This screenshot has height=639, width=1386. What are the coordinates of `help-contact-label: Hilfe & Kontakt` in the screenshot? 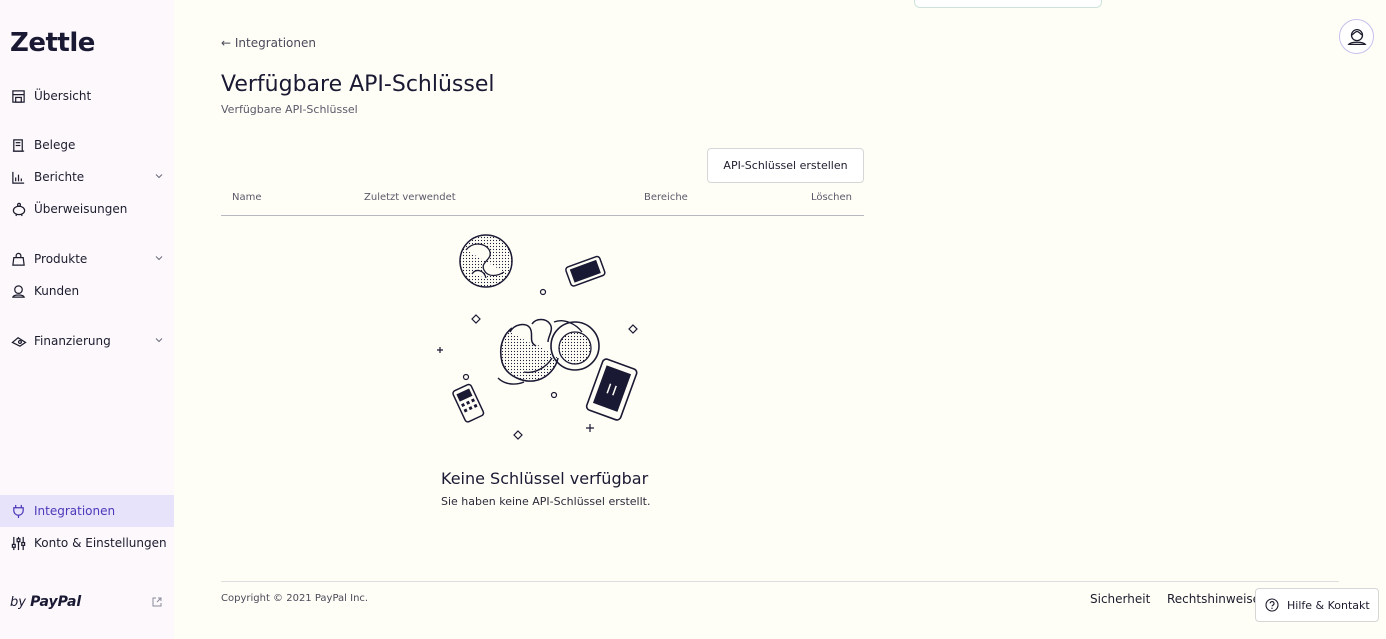 It's located at (1328, 605).